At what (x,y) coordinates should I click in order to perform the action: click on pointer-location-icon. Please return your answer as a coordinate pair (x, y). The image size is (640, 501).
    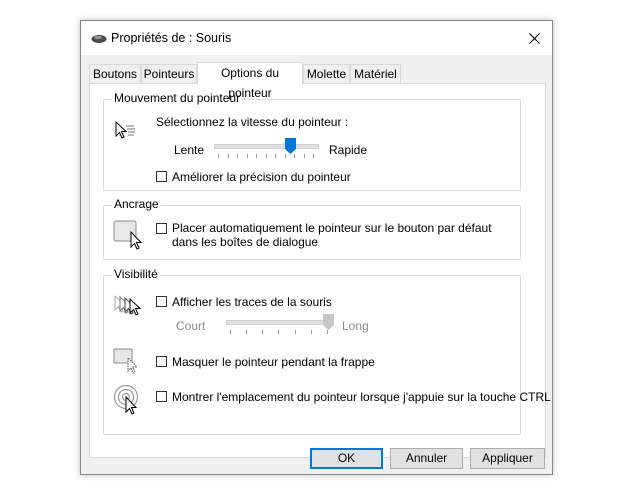
    Looking at the image, I should click on (128, 401).